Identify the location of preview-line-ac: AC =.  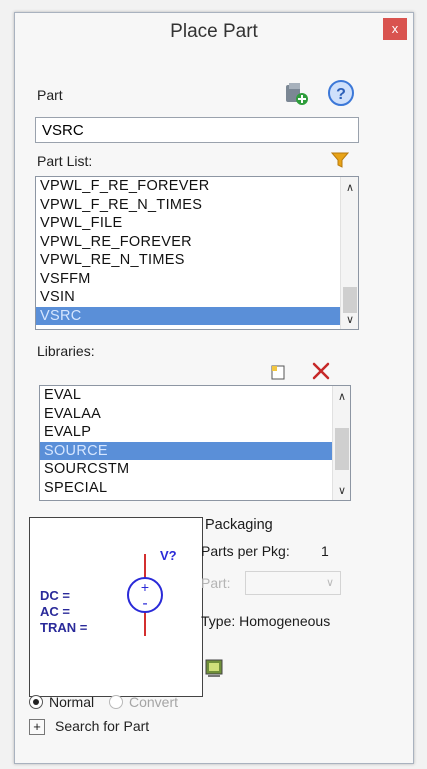
(55, 611).